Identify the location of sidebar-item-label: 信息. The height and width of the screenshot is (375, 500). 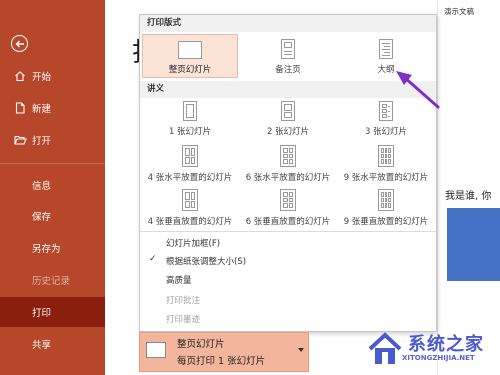
(42, 186).